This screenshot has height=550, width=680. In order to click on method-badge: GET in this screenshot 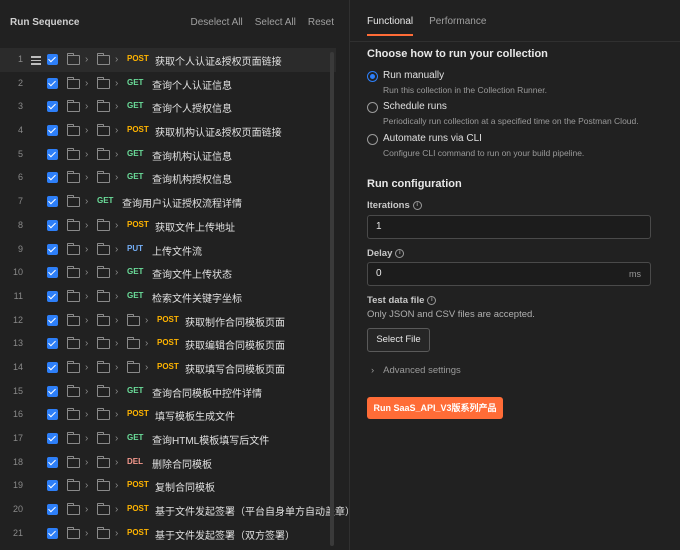, I will do `click(135, 177)`.